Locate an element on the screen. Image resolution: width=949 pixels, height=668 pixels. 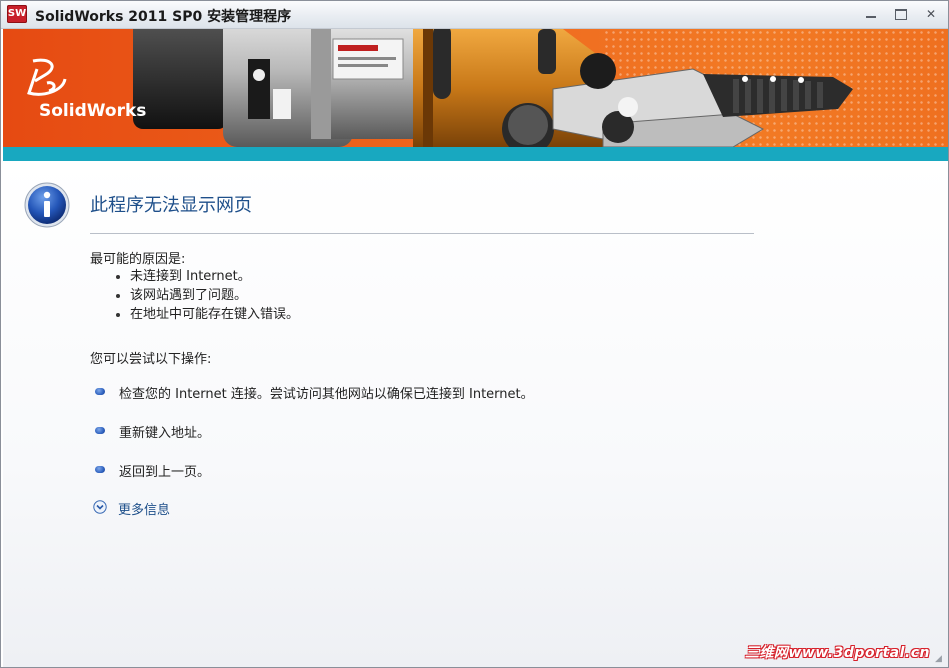
reason-list: 未连接到 Internet。 该网站遇到了问题。 在地址中可能存在键入错误。 is located at coordinates (206, 295).